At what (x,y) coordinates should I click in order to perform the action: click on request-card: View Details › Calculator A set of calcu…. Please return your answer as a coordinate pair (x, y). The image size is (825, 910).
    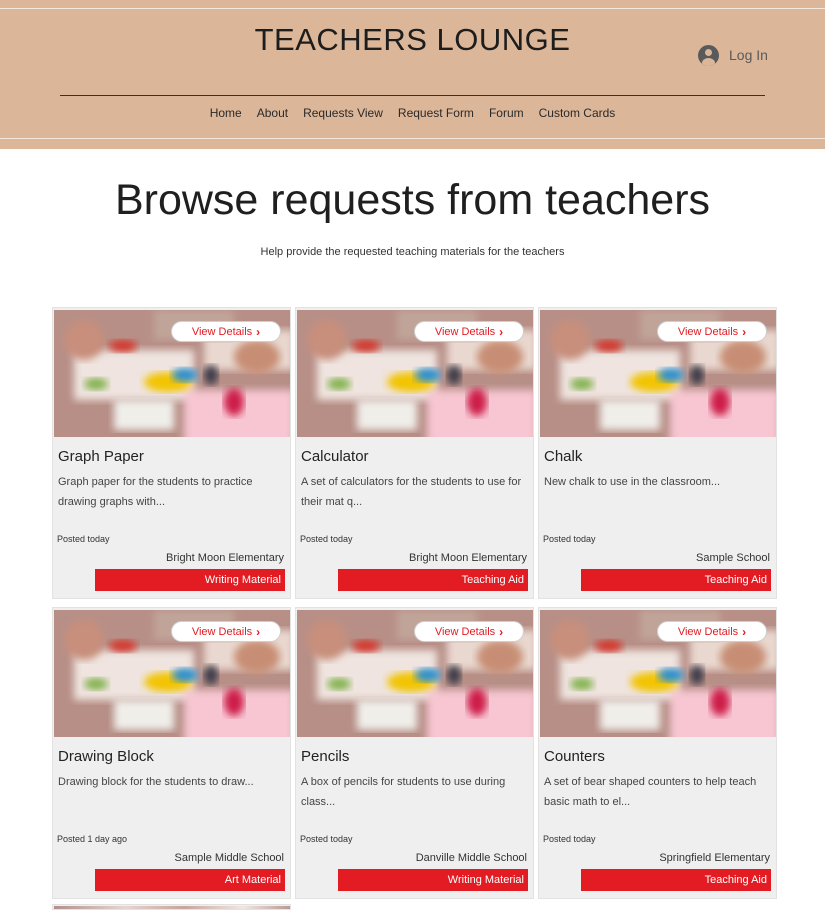
    Looking at the image, I should click on (414, 453).